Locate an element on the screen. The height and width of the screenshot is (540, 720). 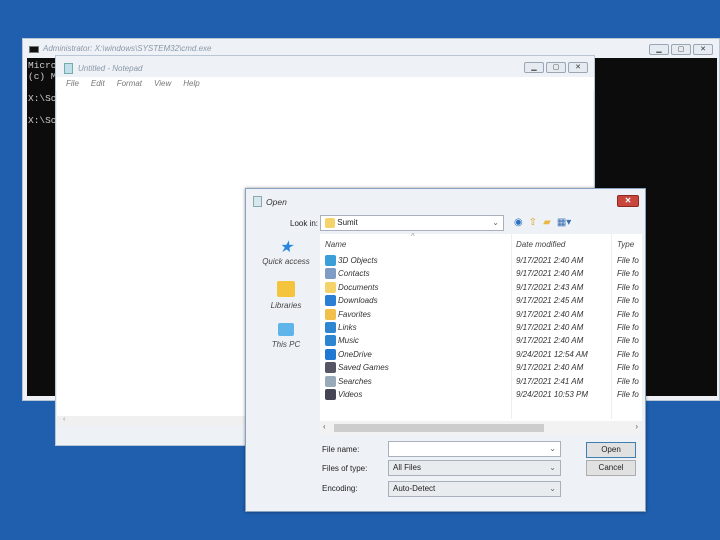
star-icon: ★ is located at coordinates (286, 247).